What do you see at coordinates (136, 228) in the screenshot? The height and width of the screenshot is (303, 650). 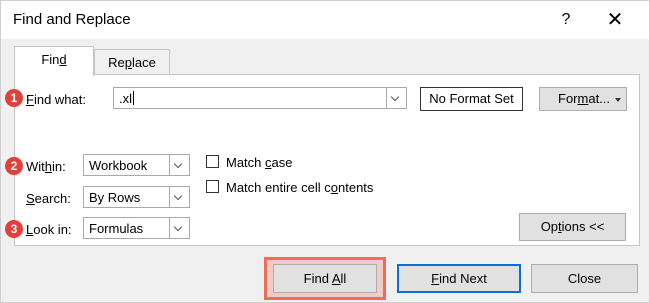 I see `look-in-select: Formulas` at bounding box center [136, 228].